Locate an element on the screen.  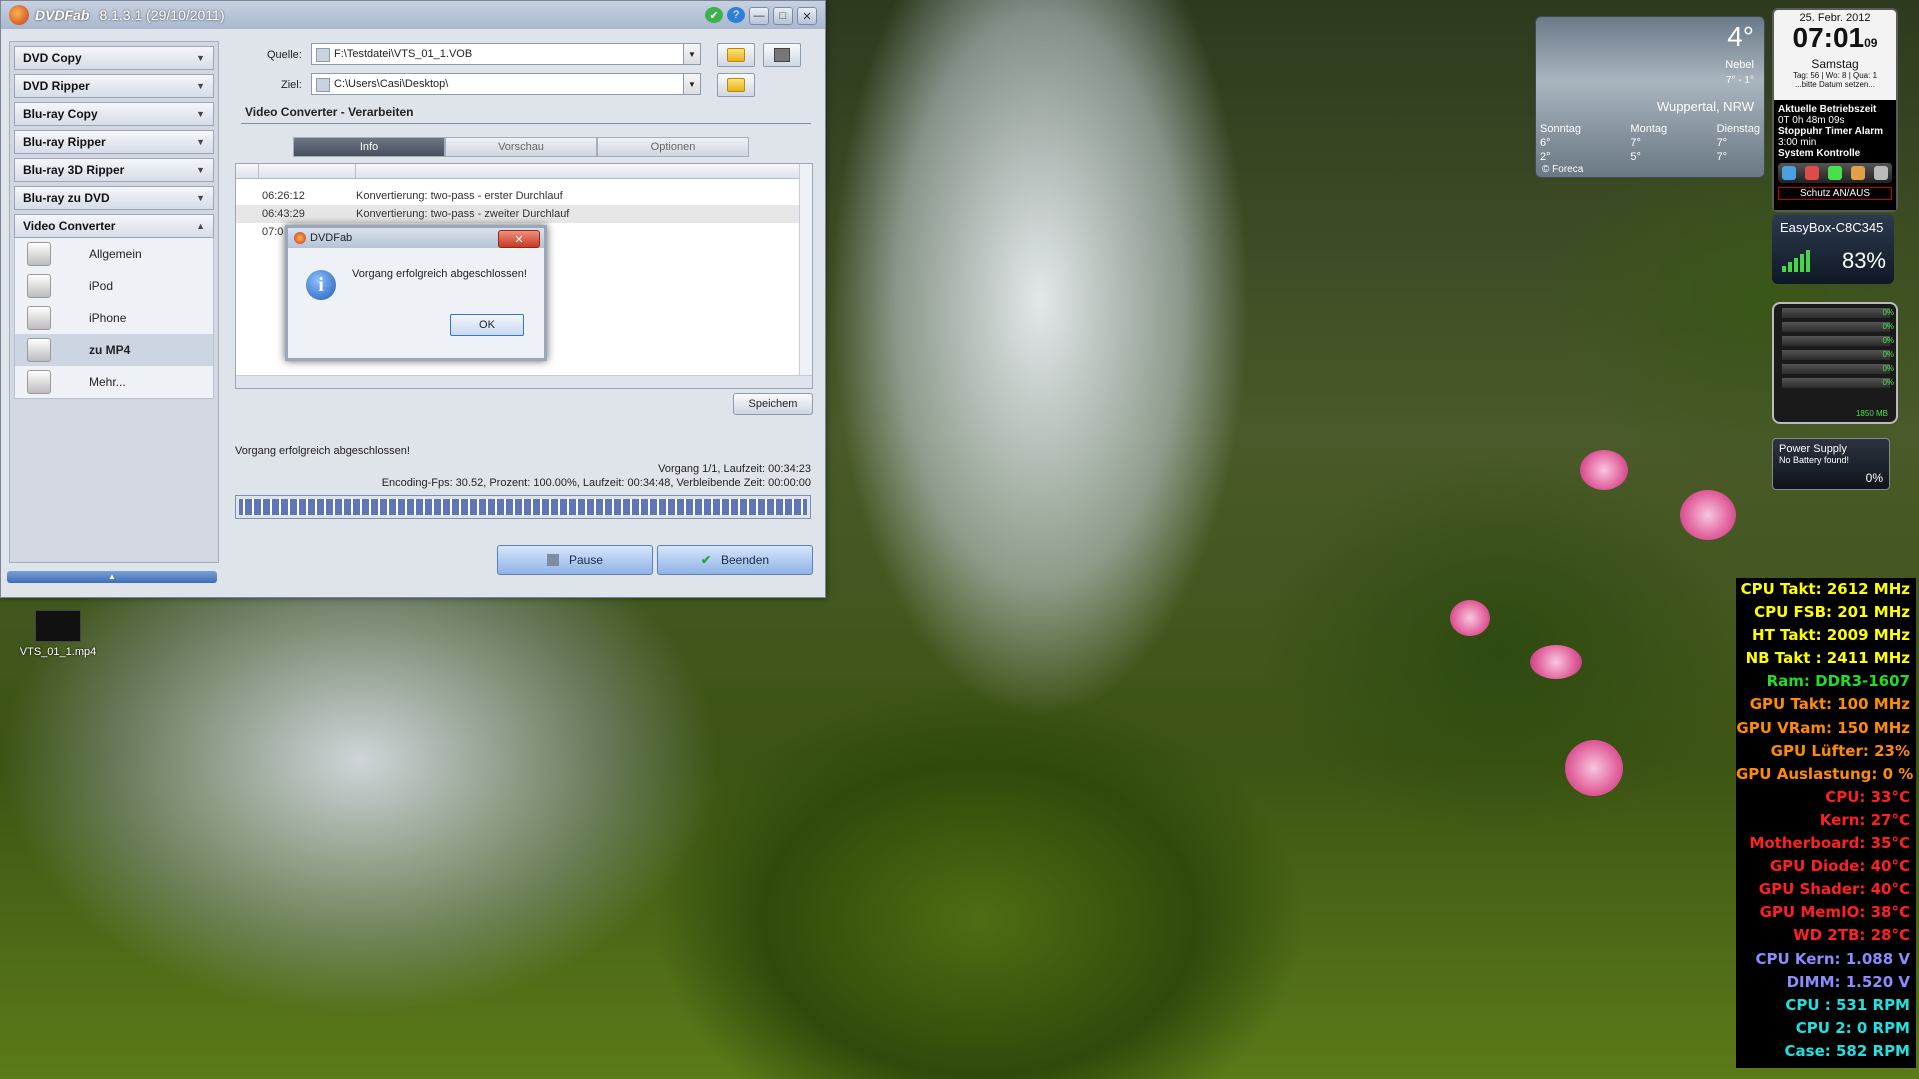
forecast-day: Sonntag 6° 2° is located at coordinates (1560, 143).